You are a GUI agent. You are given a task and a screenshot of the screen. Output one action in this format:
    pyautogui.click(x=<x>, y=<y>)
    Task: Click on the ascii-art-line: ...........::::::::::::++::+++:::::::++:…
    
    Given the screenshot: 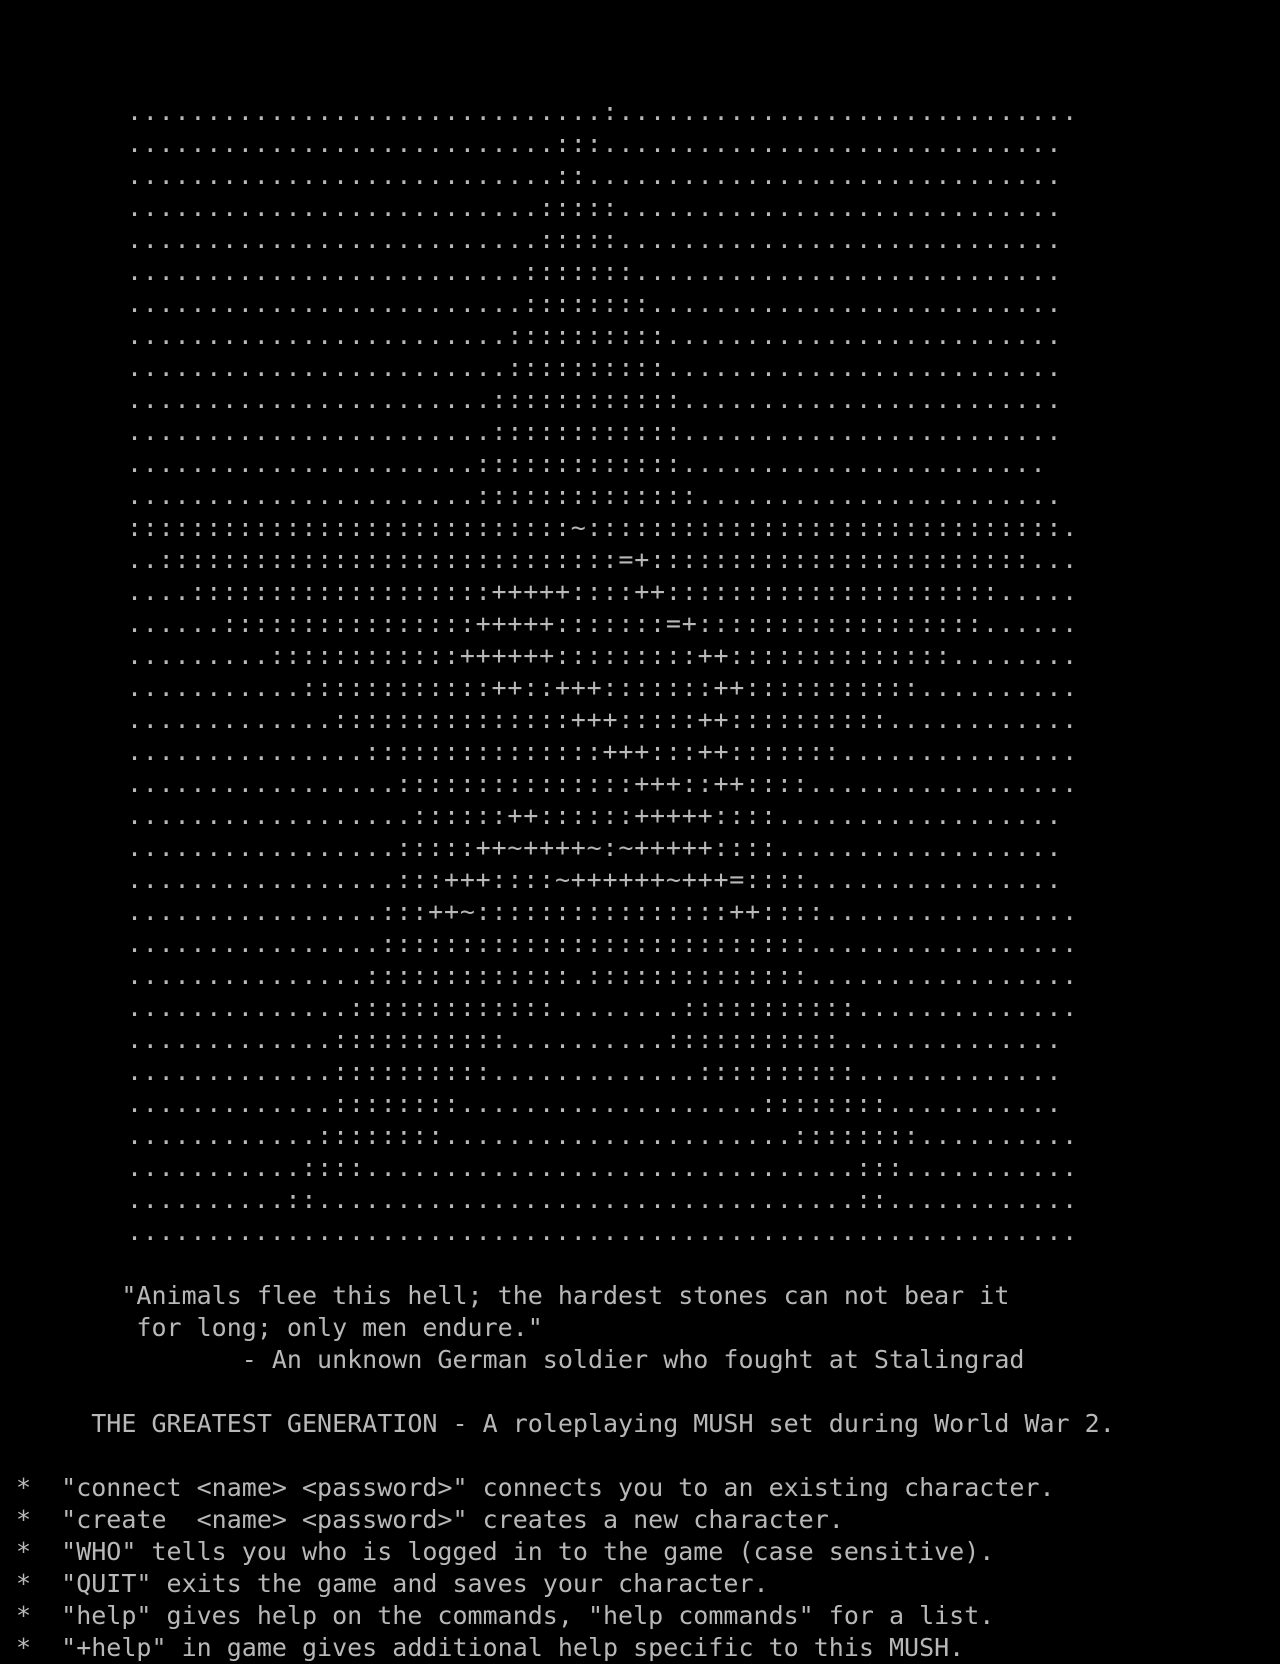 What is the action you would take?
    pyautogui.click(x=547, y=687)
    